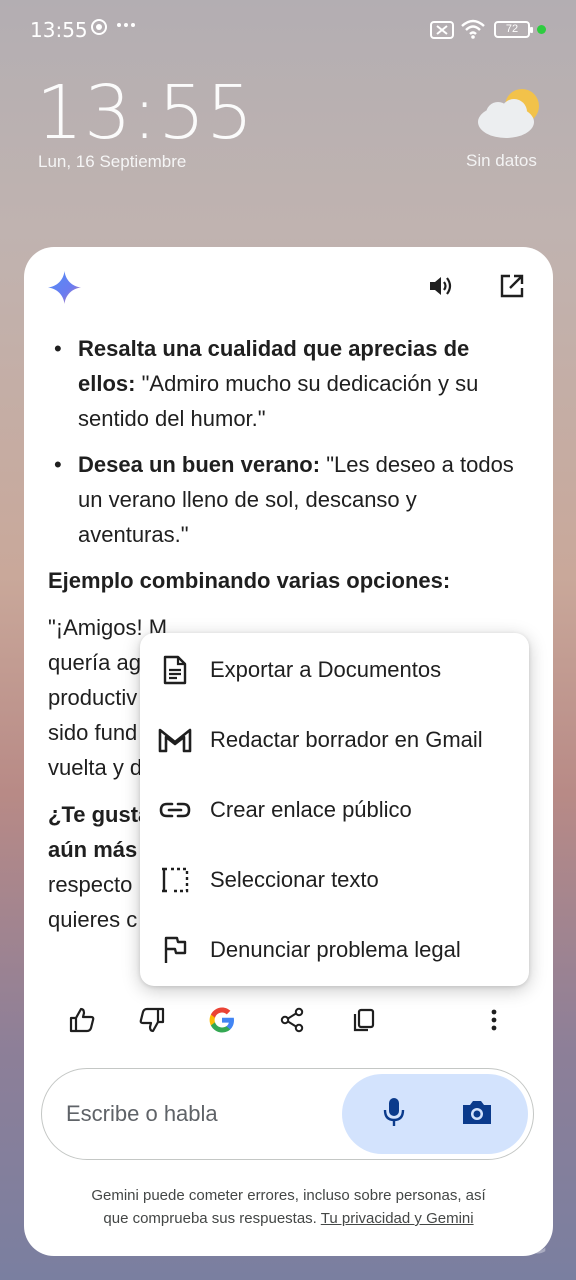 Image resolution: width=576 pixels, height=1280 pixels. I want to click on response-actions, so click(288, 1022).